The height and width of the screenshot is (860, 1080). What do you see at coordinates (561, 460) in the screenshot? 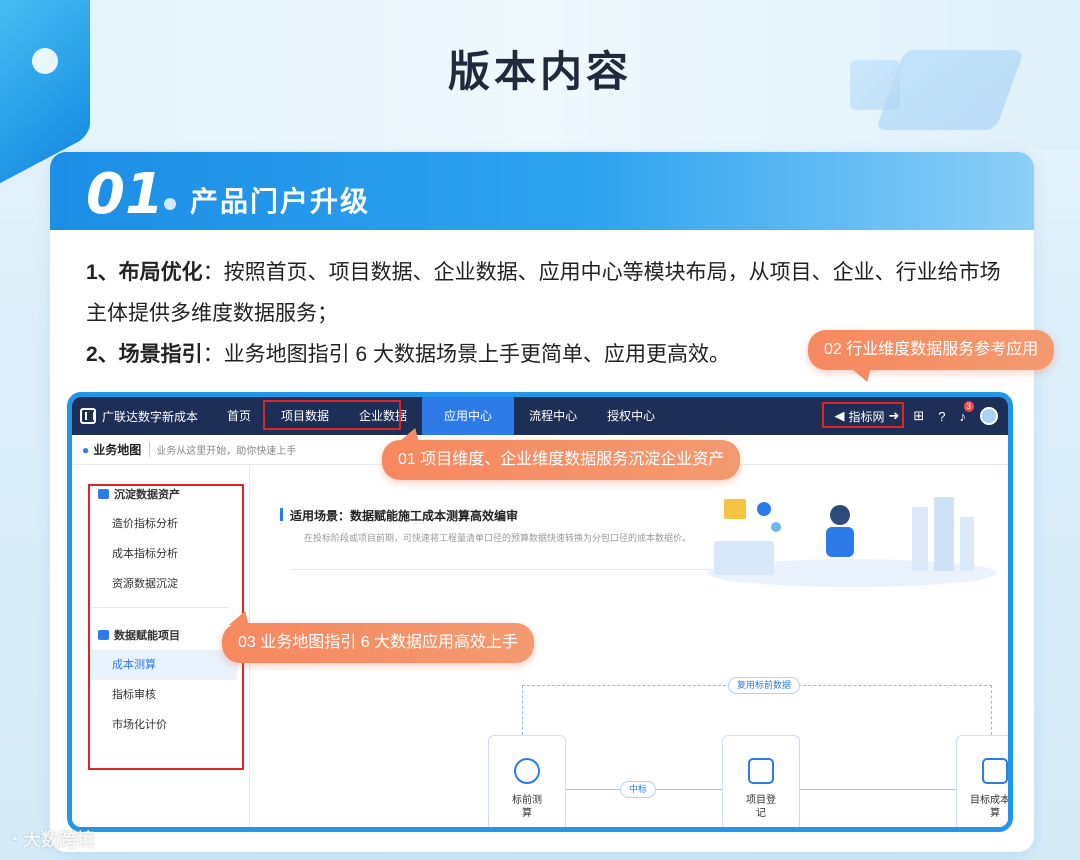
I see `callout-01: 01 项目维度、企业维度数据服务沉淀企业资产` at bounding box center [561, 460].